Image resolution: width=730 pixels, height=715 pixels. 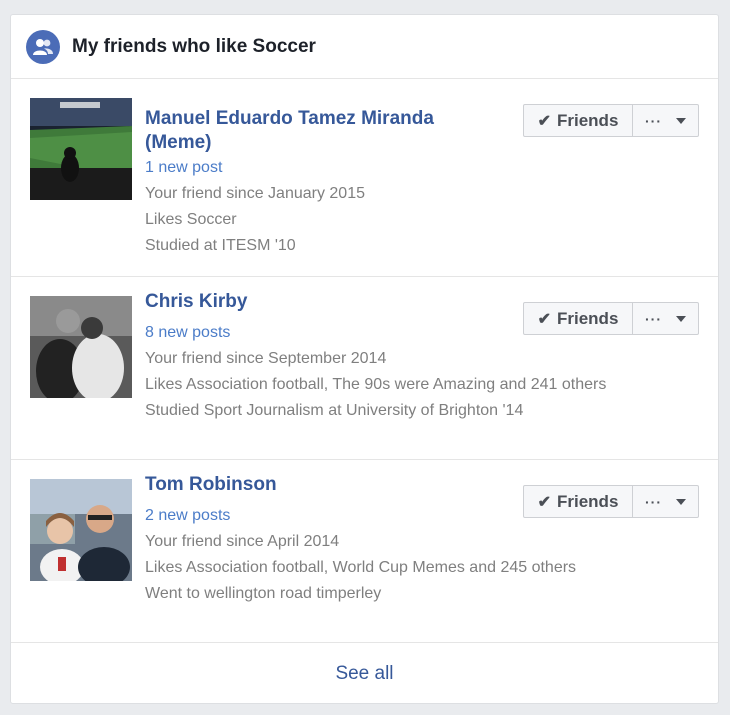 I want to click on friend-photo-stadium, so click(x=81, y=149).